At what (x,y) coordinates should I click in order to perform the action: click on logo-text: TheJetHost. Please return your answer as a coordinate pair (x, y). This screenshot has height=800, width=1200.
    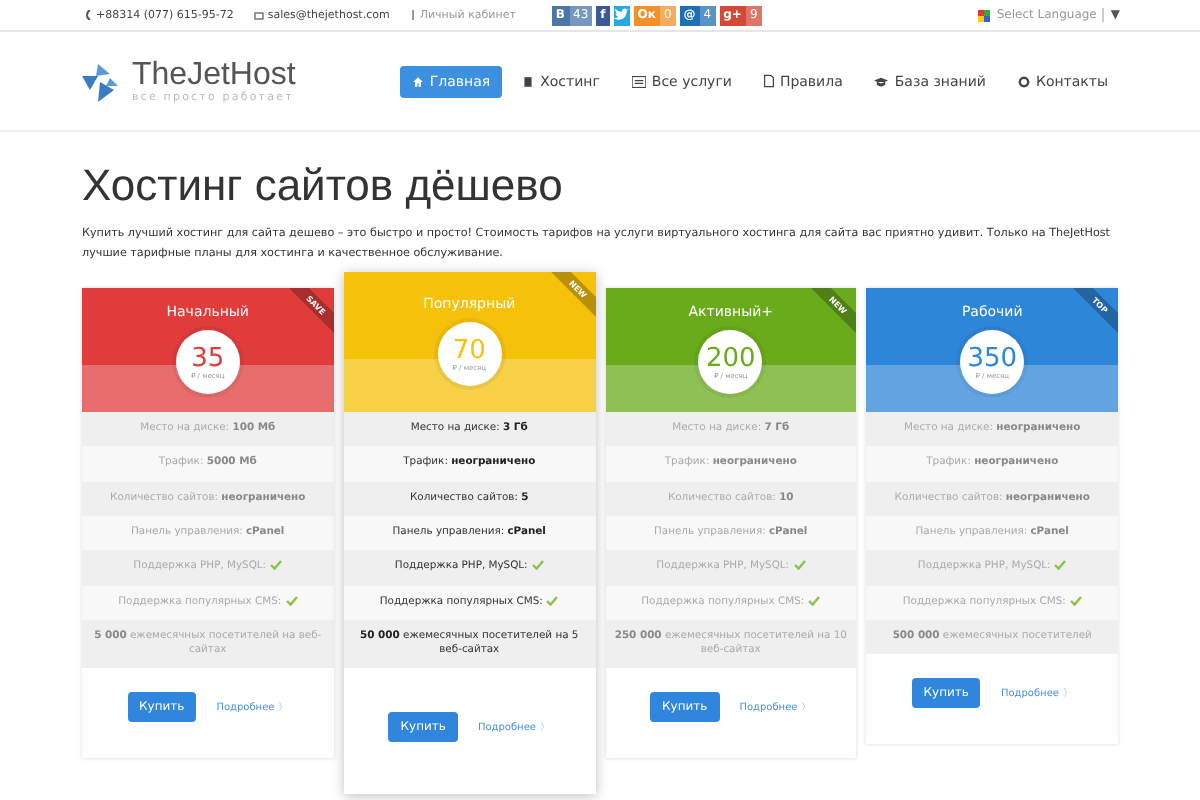
    Looking at the image, I should click on (214, 75).